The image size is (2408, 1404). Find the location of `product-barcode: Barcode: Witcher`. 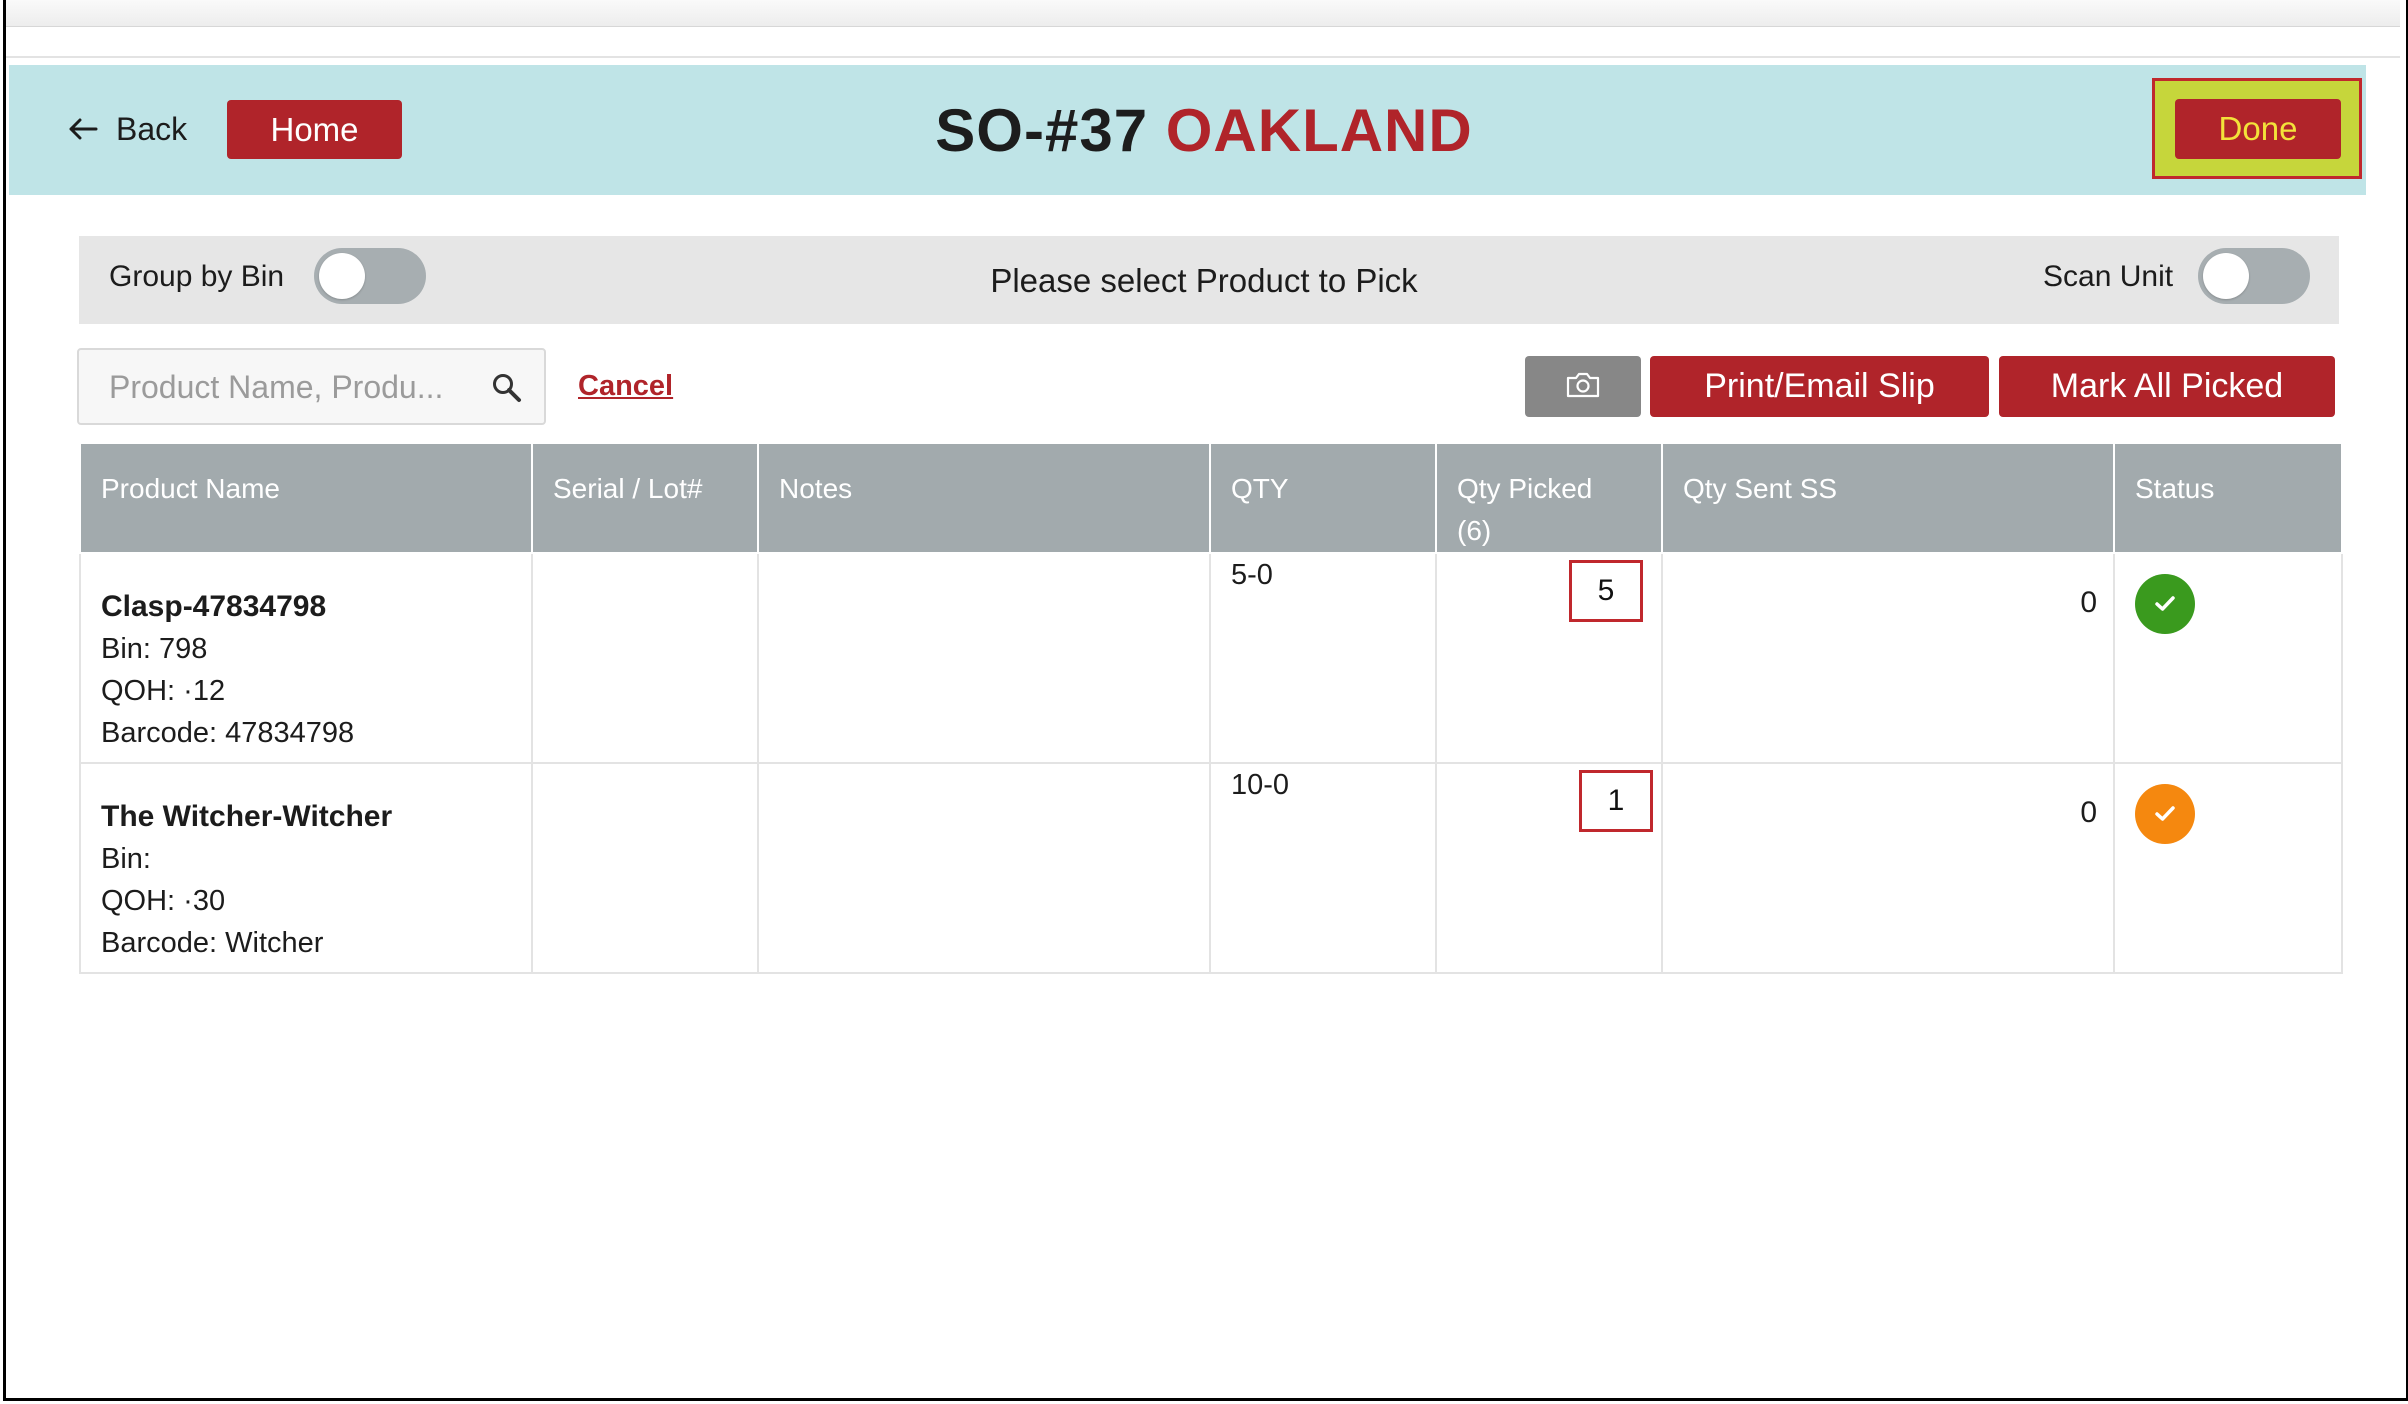

product-barcode: Barcode: Witcher is located at coordinates (212, 943).